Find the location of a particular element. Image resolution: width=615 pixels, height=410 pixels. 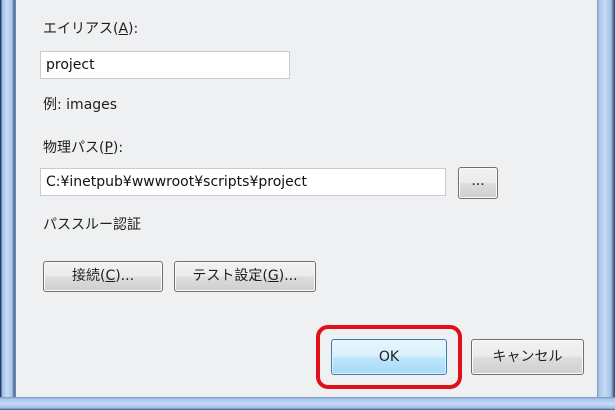

test-settings-label-prefix: テスト設定( is located at coordinates (230, 276).